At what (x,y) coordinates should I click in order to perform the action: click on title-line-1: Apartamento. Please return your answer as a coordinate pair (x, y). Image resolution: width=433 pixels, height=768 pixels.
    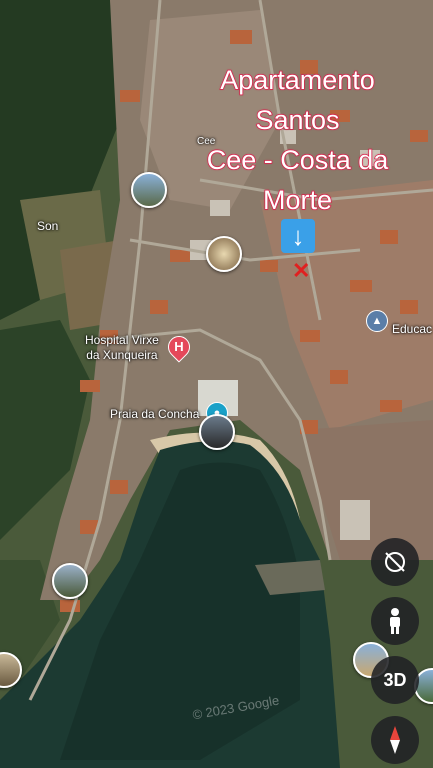
    Looking at the image, I should click on (298, 79).